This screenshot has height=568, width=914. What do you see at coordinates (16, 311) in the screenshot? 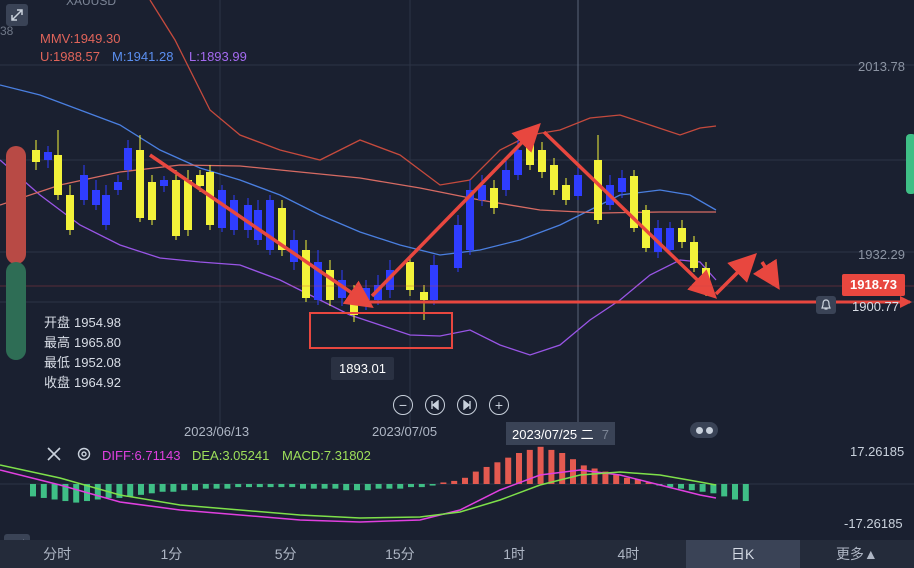
I see `left-buy-strength-bar` at bounding box center [16, 311].